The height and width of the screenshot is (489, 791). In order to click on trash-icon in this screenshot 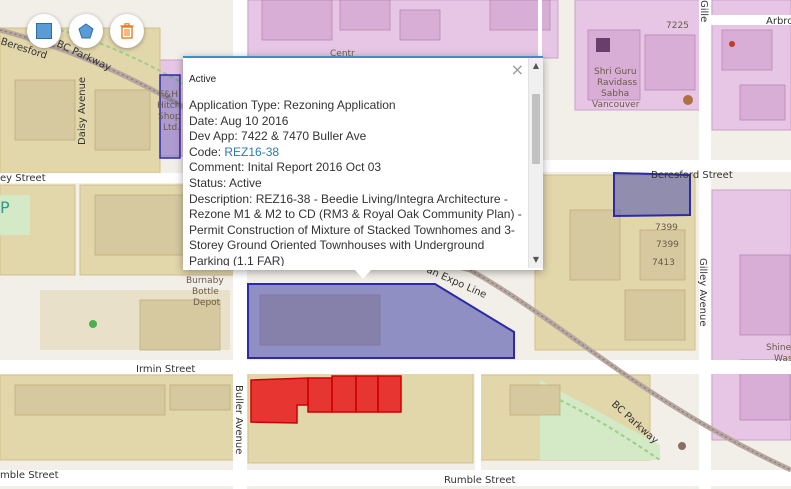, I will do `click(127, 31)`.